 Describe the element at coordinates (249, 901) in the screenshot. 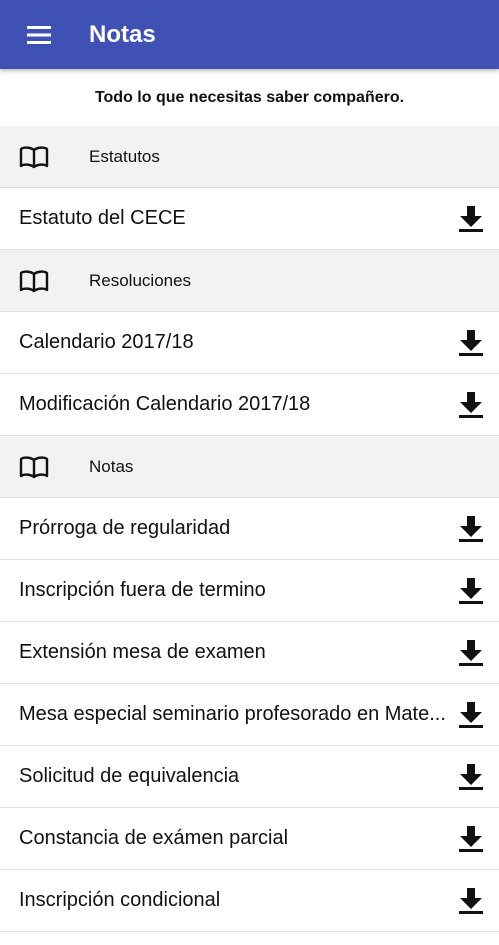

I see `list-item: Inscripción condicional` at that location.